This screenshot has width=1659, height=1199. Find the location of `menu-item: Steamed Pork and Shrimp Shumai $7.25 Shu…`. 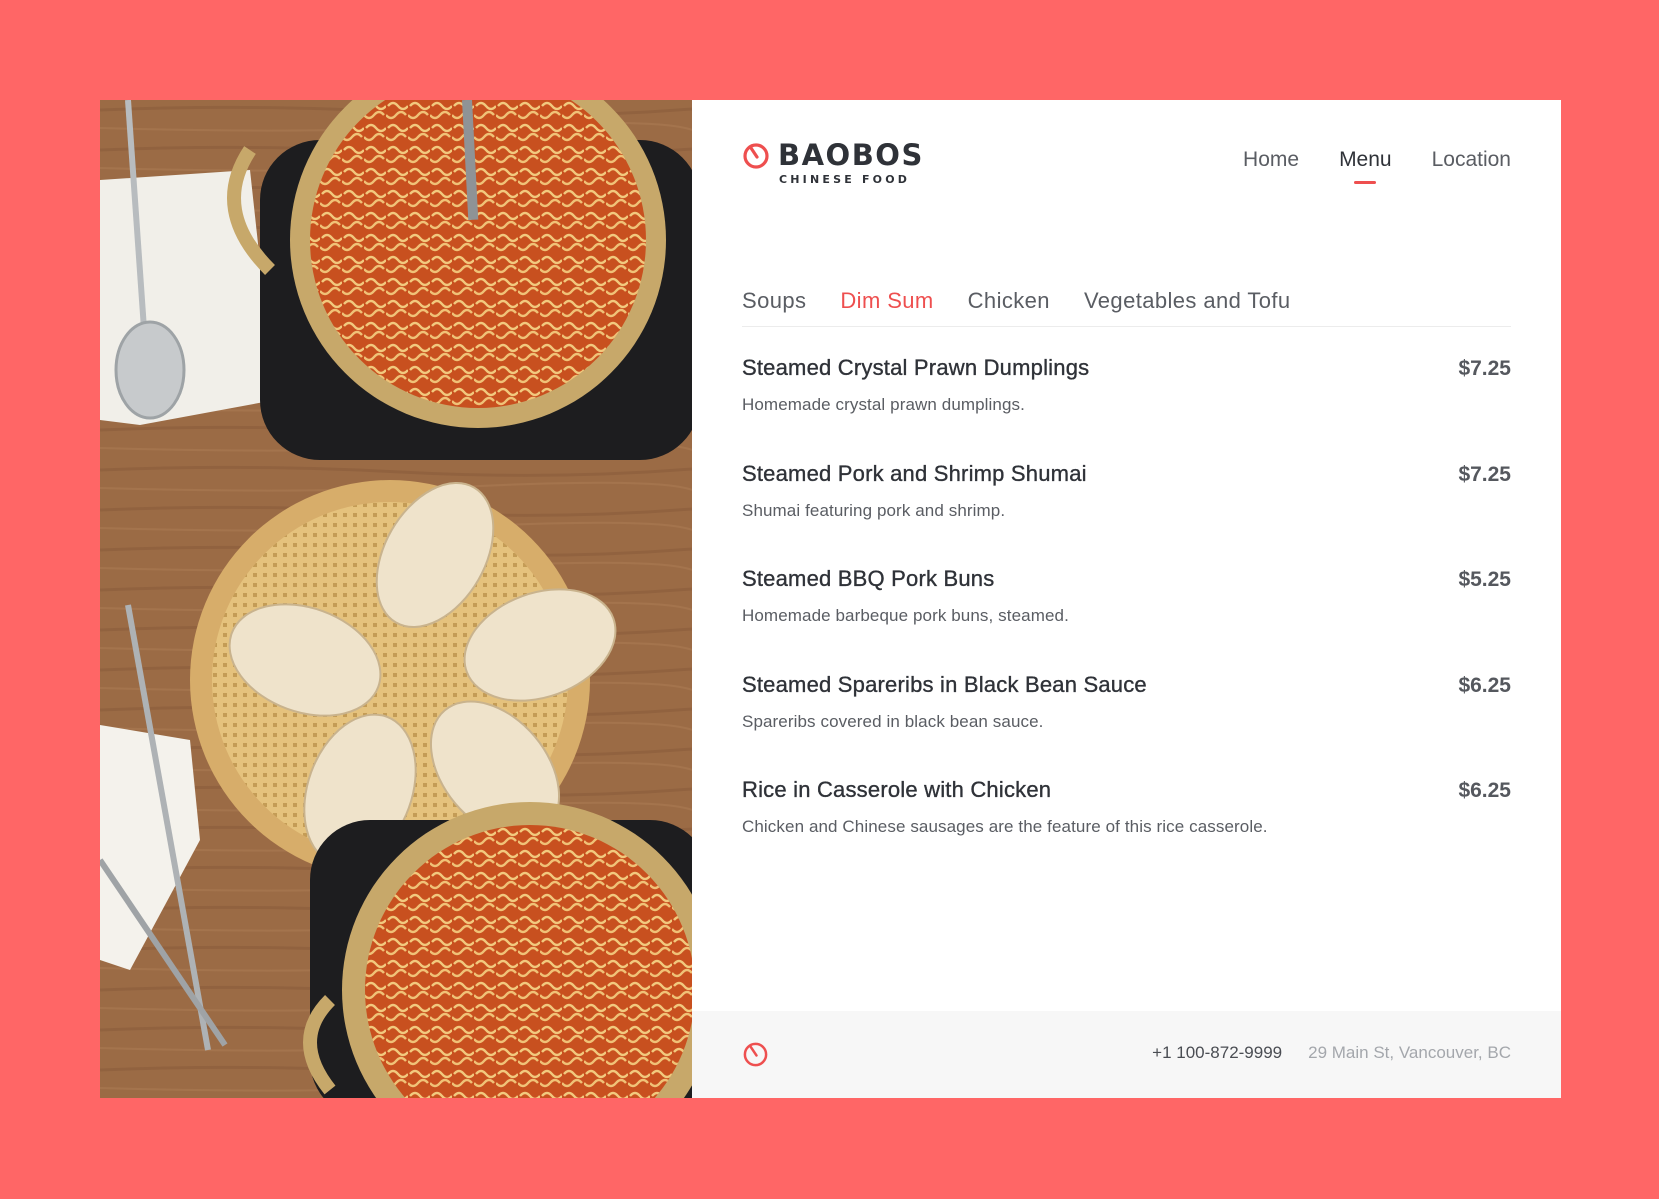

menu-item: Steamed Pork and Shrimp Shumai $7.25 Shu… is located at coordinates (1126, 513).